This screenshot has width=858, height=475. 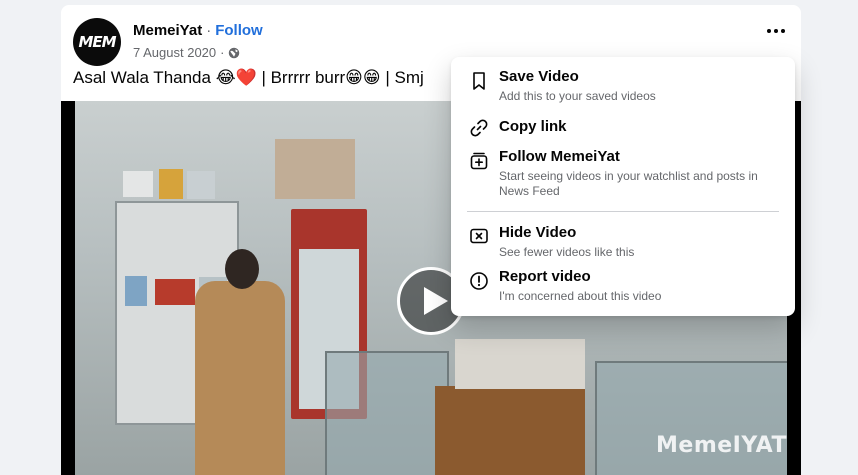 I want to click on globe-icon, so click(x=234, y=52).